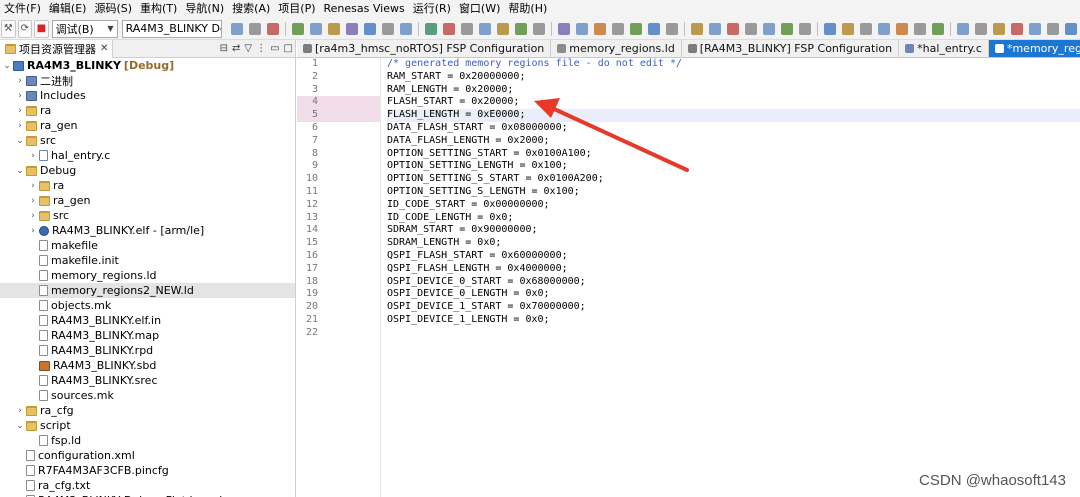  Describe the element at coordinates (113, 9) in the screenshot. I see `menu-item-2: 源码(S)` at that location.